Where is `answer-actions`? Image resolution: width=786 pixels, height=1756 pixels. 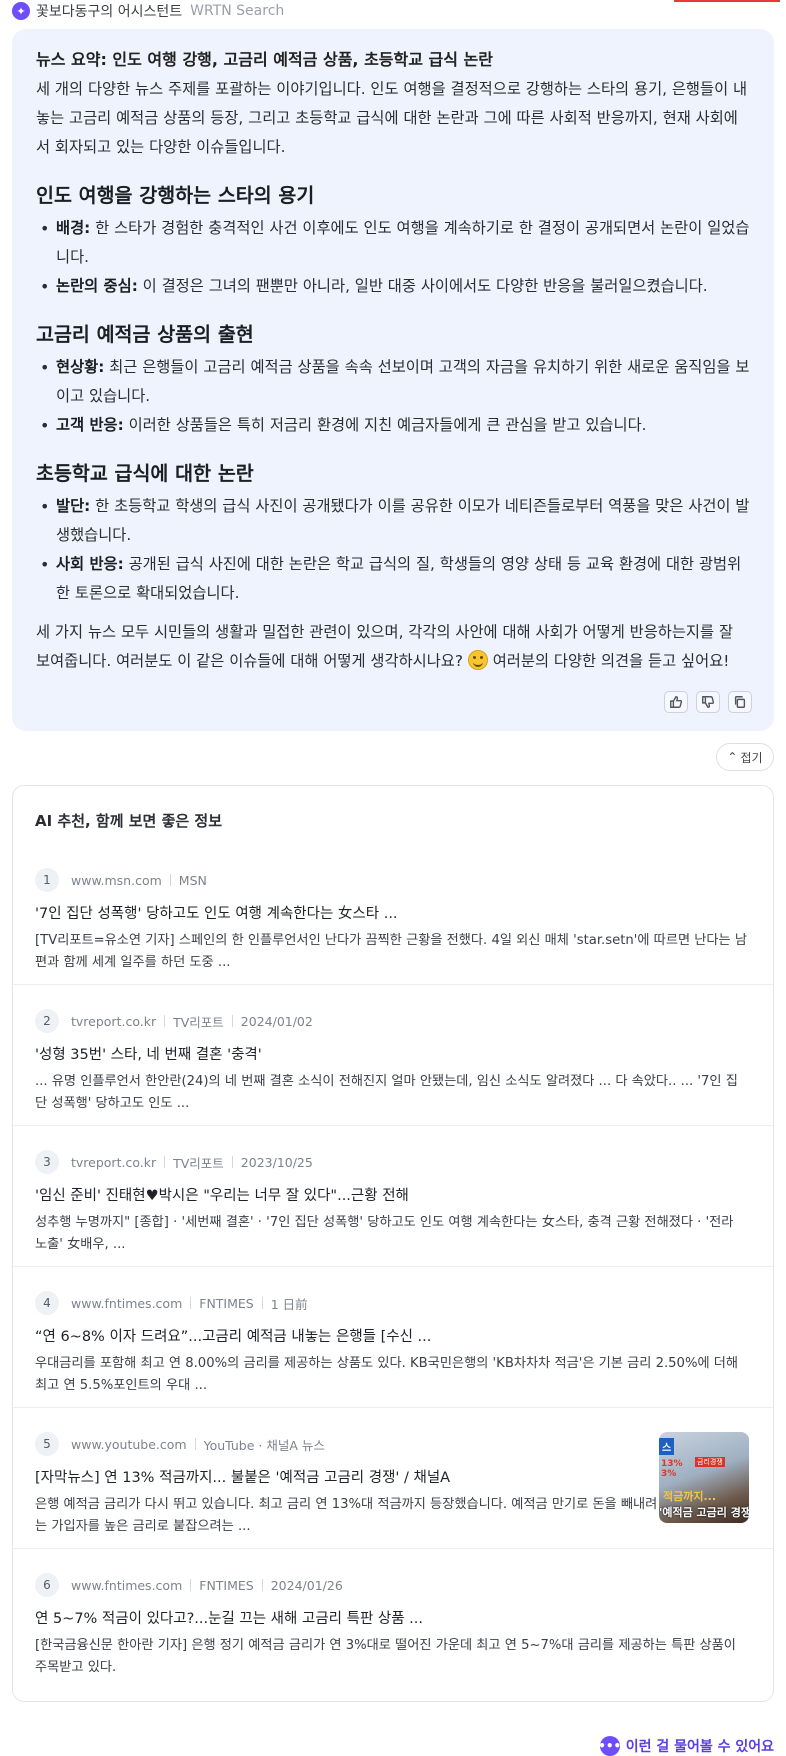
answer-actions is located at coordinates (708, 702).